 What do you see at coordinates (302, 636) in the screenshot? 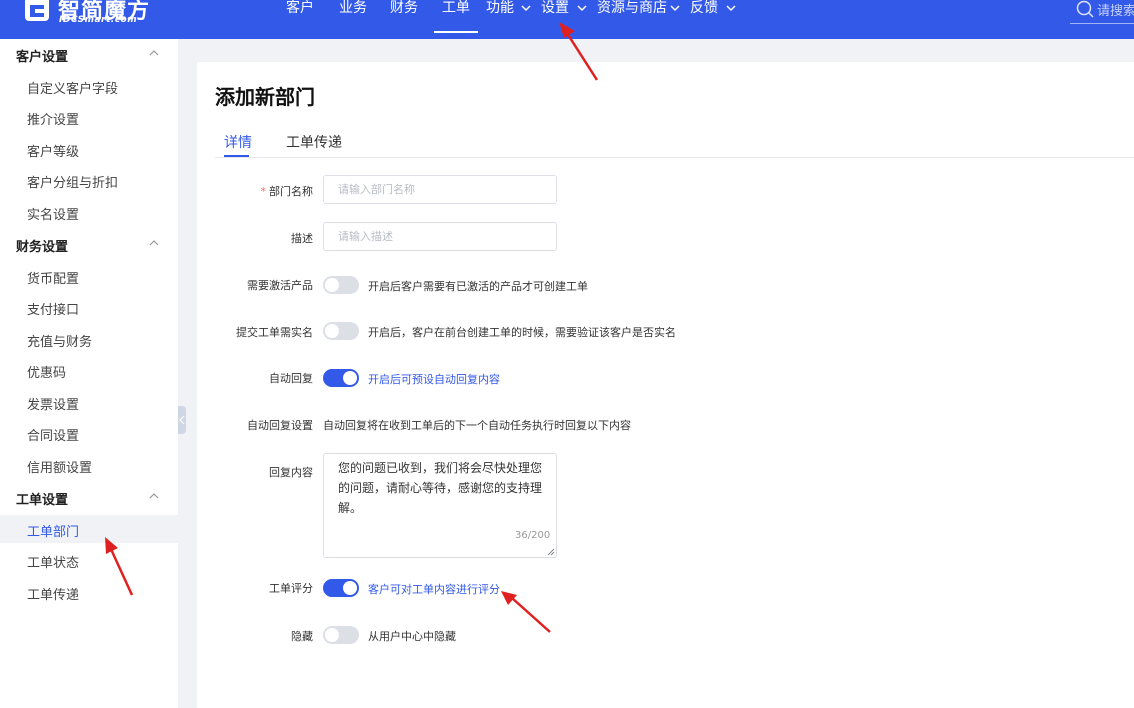
I see `hidden-label: 隐藏` at bounding box center [302, 636].